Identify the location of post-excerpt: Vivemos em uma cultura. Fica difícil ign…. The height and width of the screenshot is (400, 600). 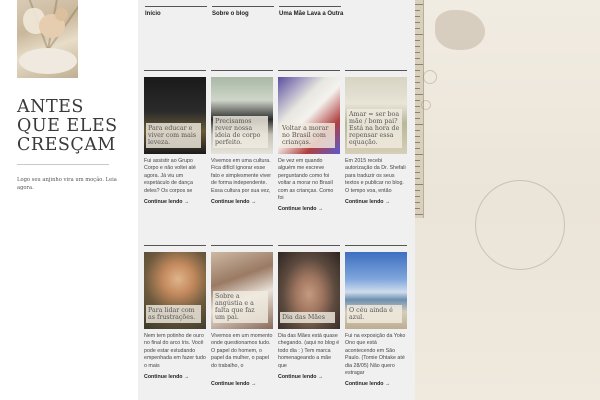
(241, 176).